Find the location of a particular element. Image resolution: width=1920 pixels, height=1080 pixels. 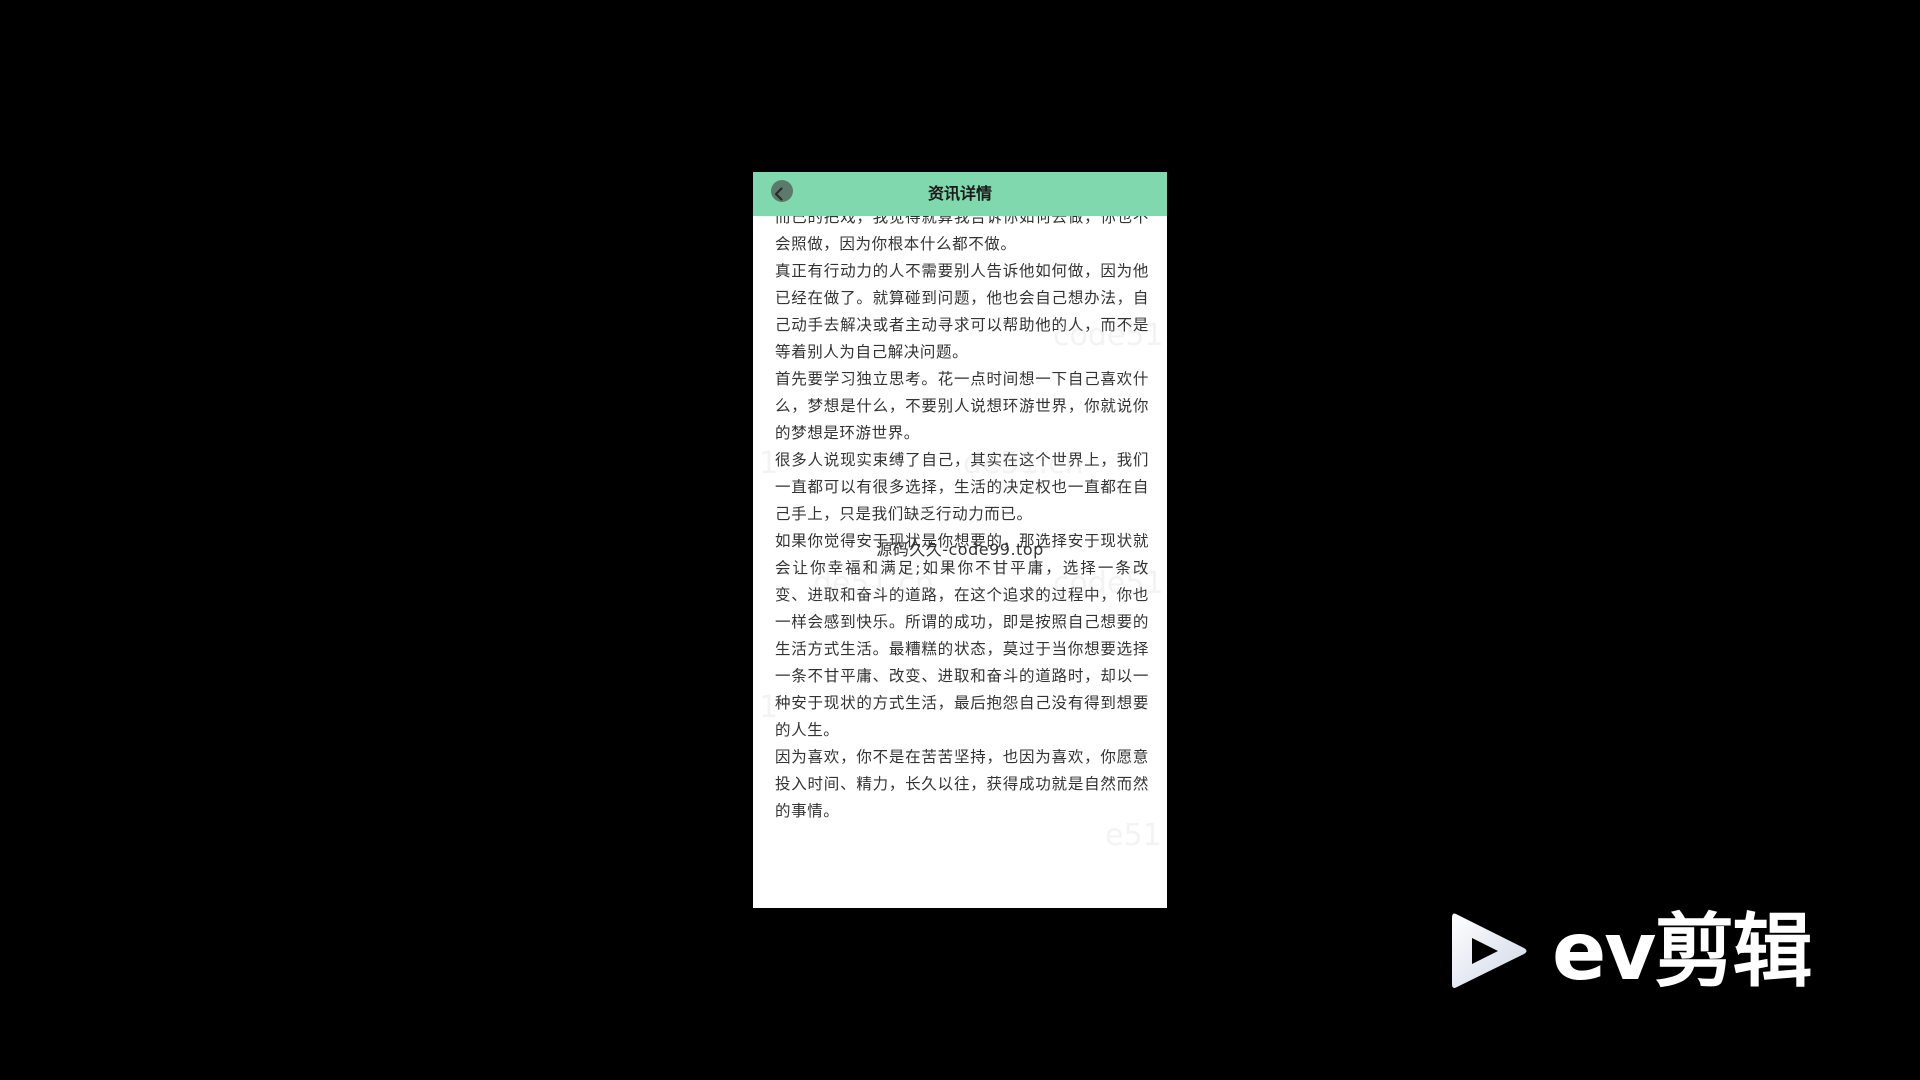

ev-logo: ev剪辑 is located at coordinates (1638, 952).